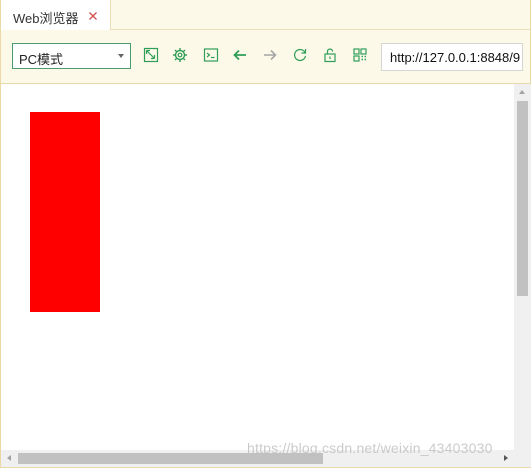  Describe the element at coordinates (506, 458) in the screenshot. I see `scroll-right-icon` at that location.